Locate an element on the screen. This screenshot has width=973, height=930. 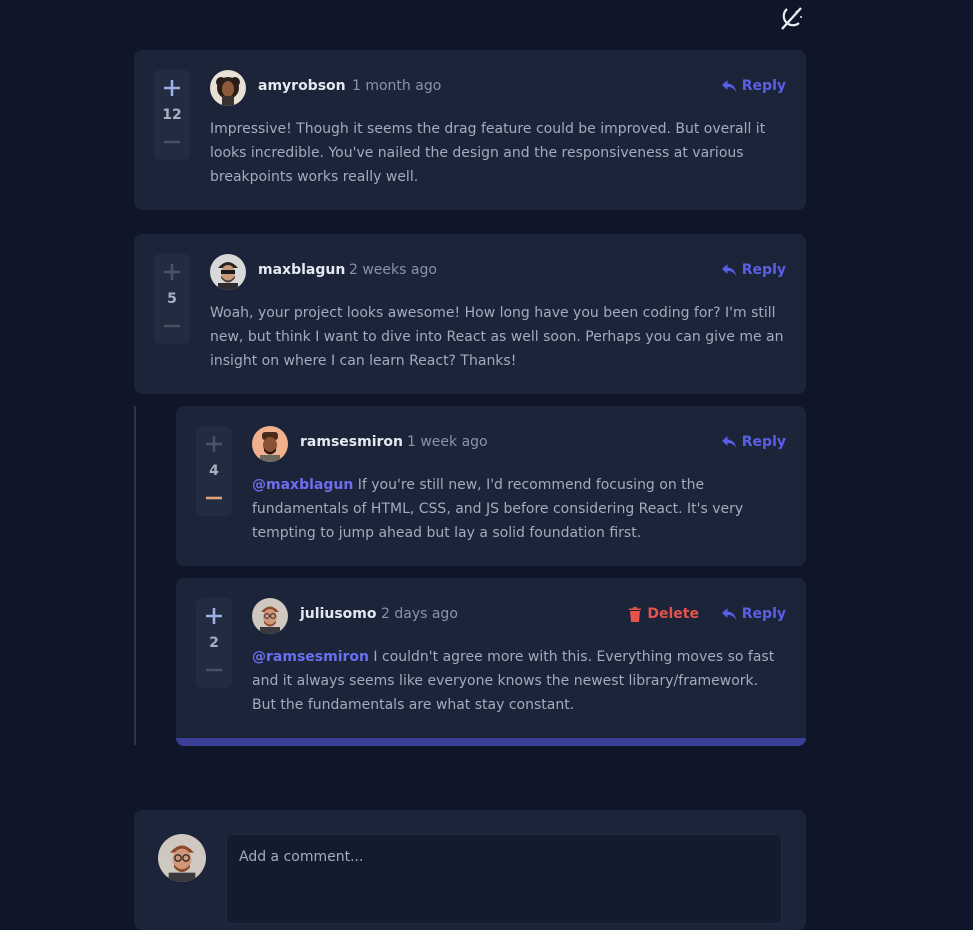
delete-button: Delete is located at coordinates (664, 614).